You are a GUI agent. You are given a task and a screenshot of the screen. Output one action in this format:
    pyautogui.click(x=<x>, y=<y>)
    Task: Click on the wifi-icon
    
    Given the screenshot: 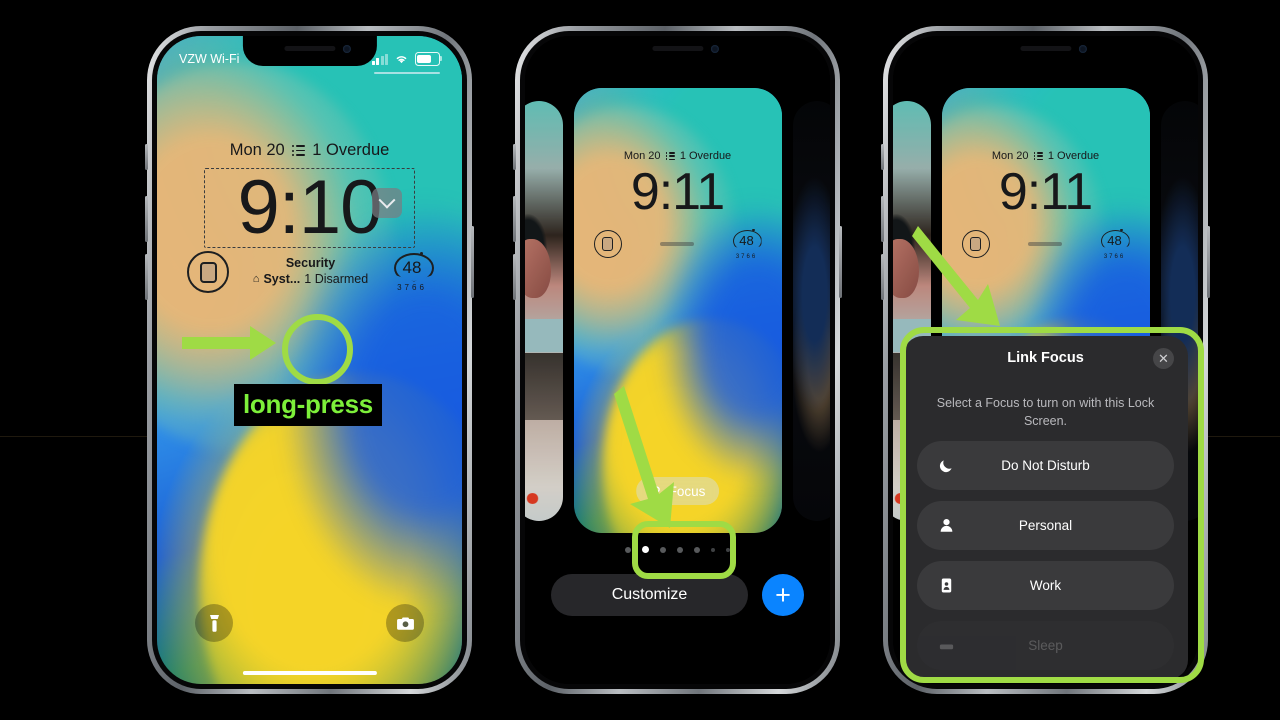 What is the action you would take?
    pyautogui.click(x=401, y=60)
    